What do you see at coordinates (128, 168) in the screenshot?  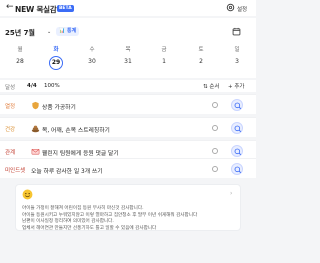 I see `task-row: 미인드셋 오늘 하루 감사한 일 3개 쓰기` at bounding box center [128, 168].